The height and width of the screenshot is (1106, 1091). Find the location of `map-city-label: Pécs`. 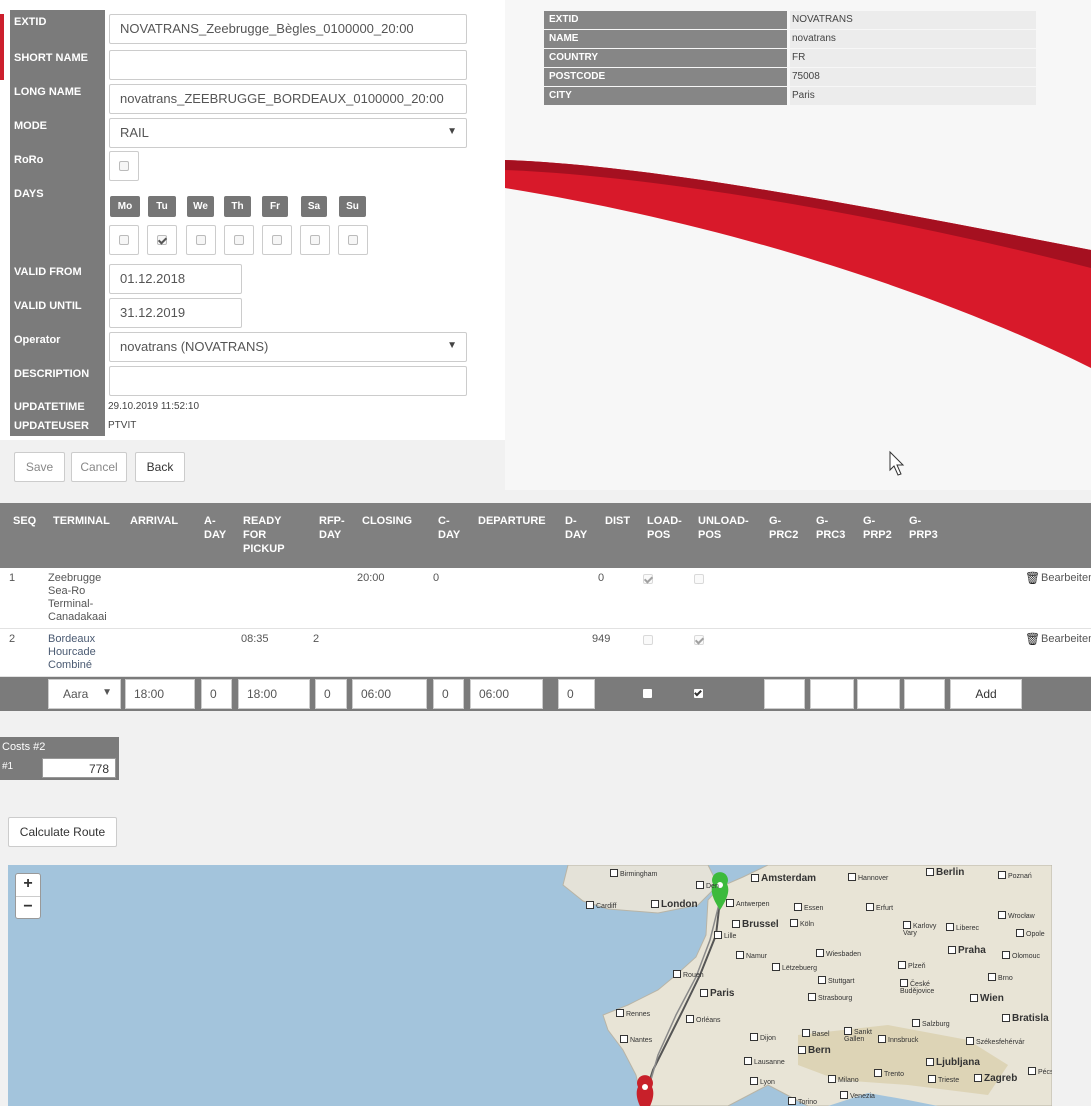

map-city-label: Pécs is located at coordinates (1040, 1071).